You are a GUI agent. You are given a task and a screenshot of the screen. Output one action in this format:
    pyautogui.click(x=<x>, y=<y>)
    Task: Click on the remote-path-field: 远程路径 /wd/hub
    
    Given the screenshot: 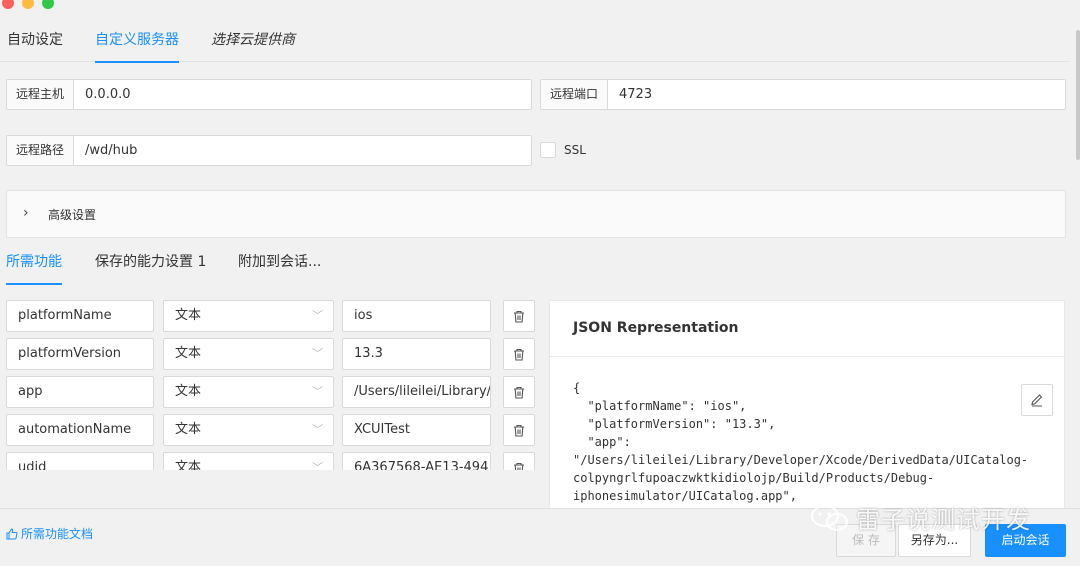 What is the action you would take?
    pyautogui.click(x=269, y=150)
    